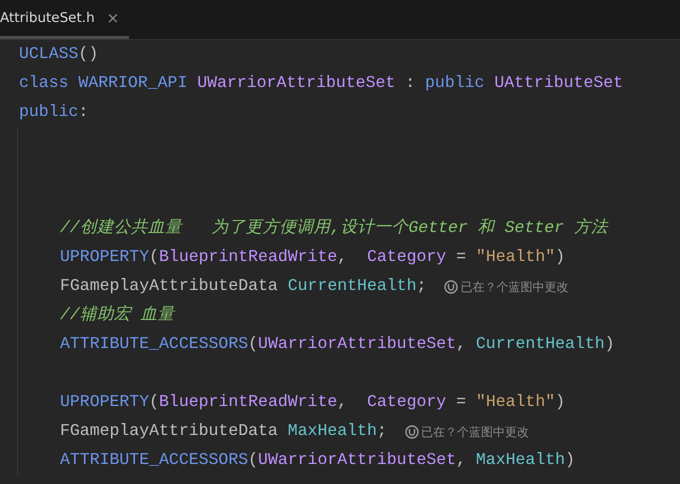 The width and height of the screenshot is (680, 484). What do you see at coordinates (243, 286) in the screenshot?
I see `code-line: FGameplayAttributeData CurrentHealth;` at bounding box center [243, 286].